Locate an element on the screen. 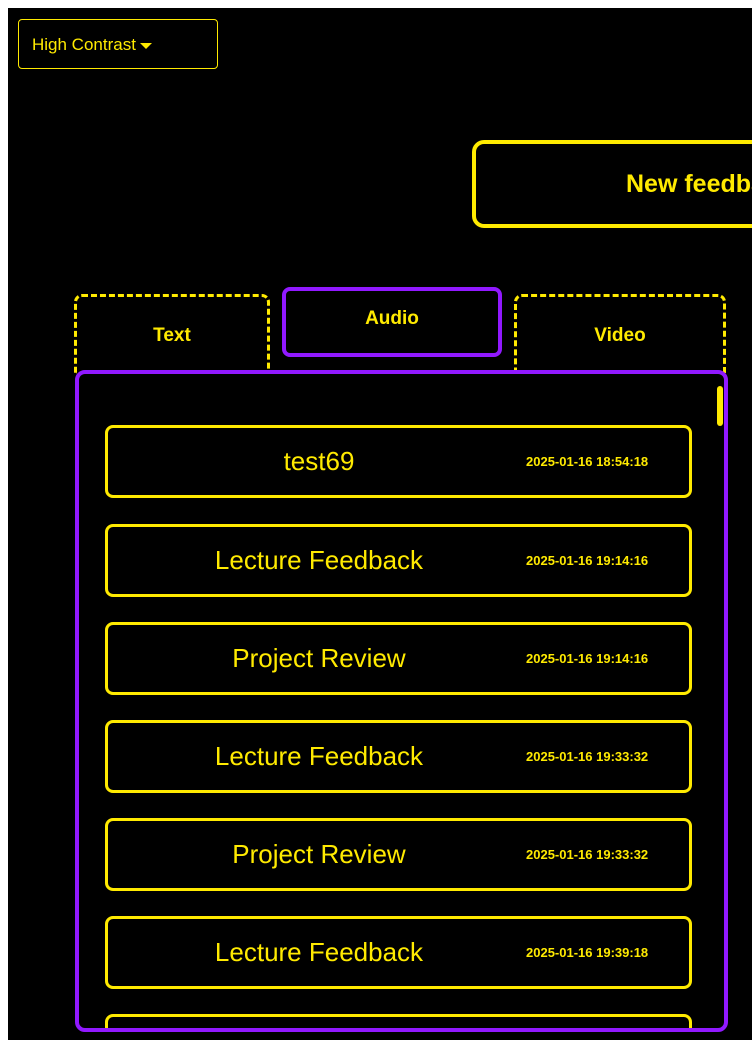 The width and height of the screenshot is (752, 1040). tab-text: Text is located at coordinates (172, 334).